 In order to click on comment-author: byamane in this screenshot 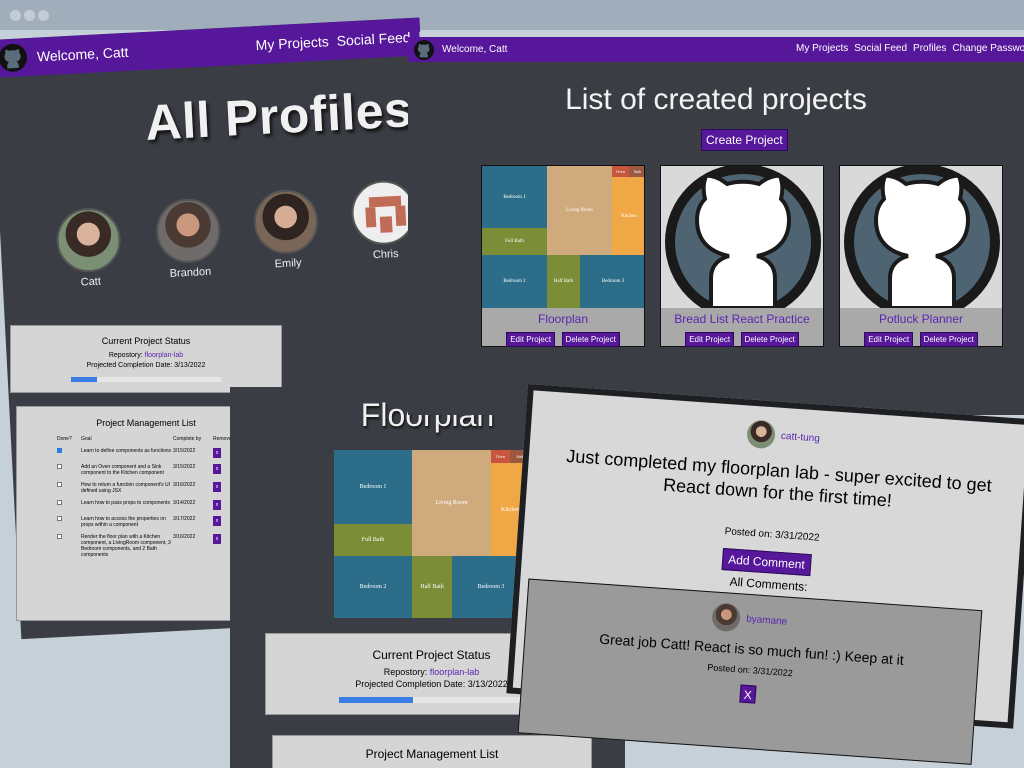, I will do `click(767, 620)`.